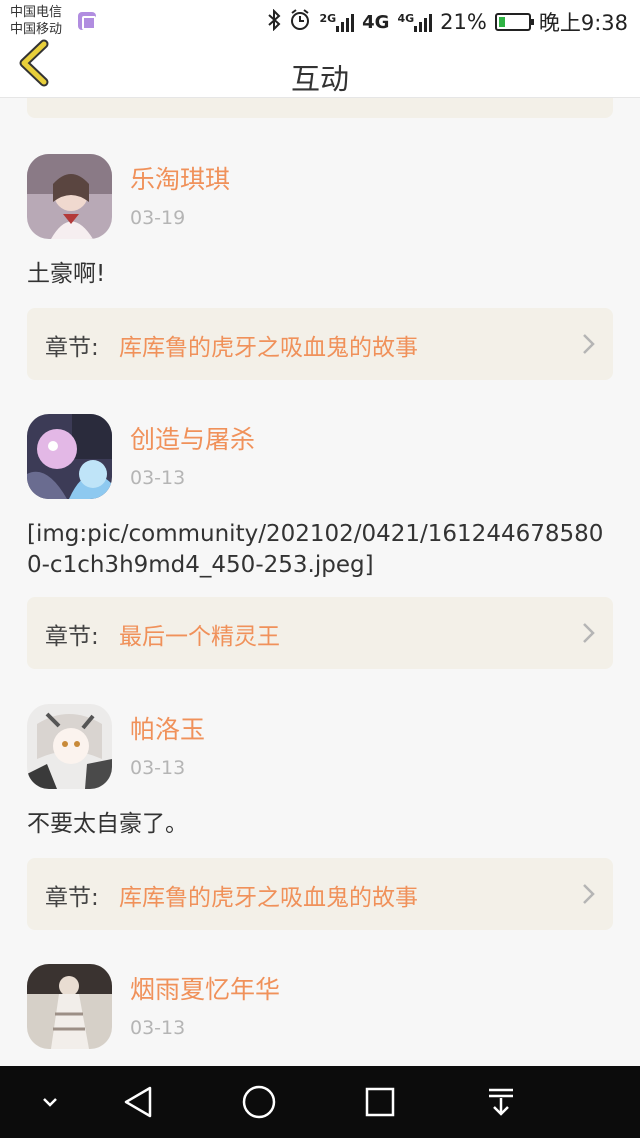 The height and width of the screenshot is (1138, 640). What do you see at coordinates (320, 1102) in the screenshot?
I see `system-navigation-bar` at bounding box center [320, 1102].